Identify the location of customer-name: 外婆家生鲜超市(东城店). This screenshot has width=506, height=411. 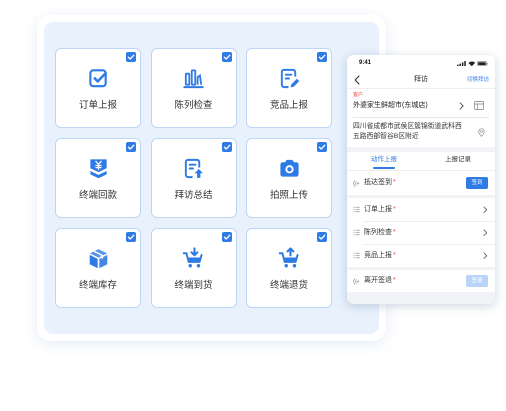
(390, 106).